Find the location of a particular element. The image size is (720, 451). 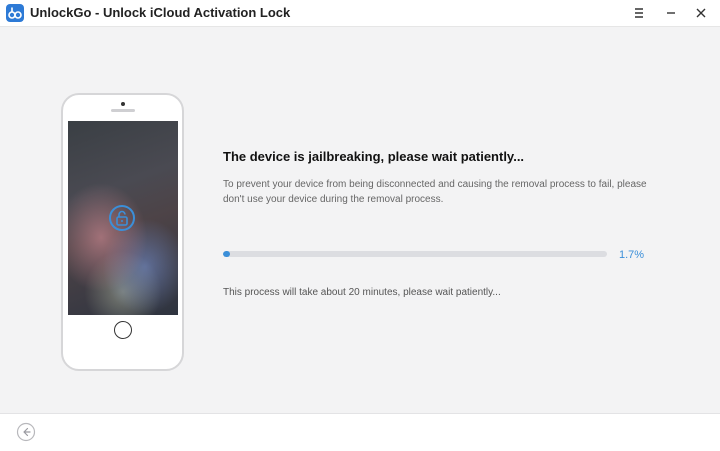

unlockgo-logo-icon is located at coordinates (15, 13).